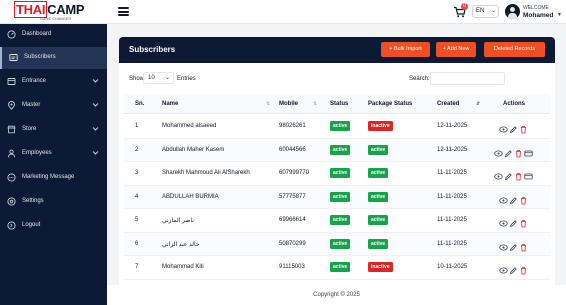  I want to click on column-header-package-status: Package Status, so click(390, 104).